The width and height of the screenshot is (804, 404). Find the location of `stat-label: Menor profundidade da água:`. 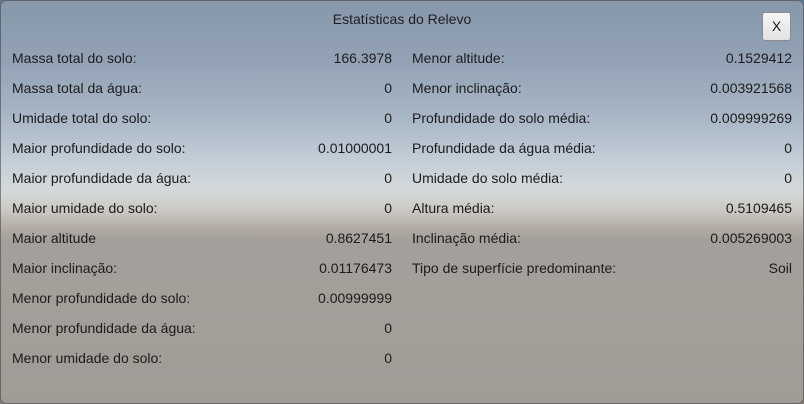

stat-label: Menor profundidade da água: is located at coordinates (104, 328).